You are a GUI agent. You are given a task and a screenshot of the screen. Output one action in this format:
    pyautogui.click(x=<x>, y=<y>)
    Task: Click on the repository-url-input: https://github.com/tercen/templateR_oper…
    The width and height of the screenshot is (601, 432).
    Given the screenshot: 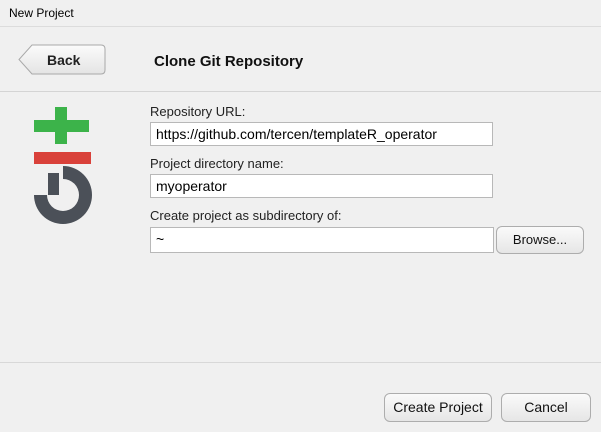 What is the action you would take?
    pyautogui.click(x=321, y=134)
    